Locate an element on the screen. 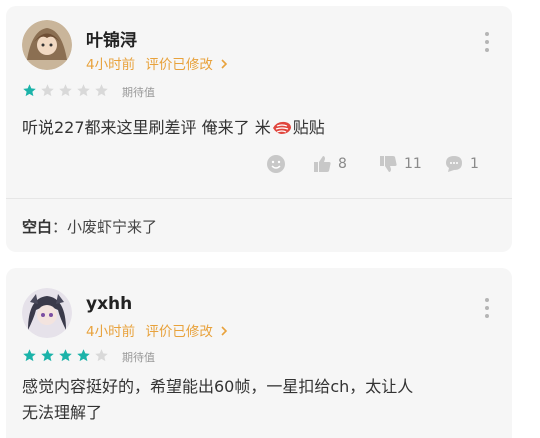 The width and height of the screenshot is (540, 438). reply-author: 空白 is located at coordinates (37, 227).